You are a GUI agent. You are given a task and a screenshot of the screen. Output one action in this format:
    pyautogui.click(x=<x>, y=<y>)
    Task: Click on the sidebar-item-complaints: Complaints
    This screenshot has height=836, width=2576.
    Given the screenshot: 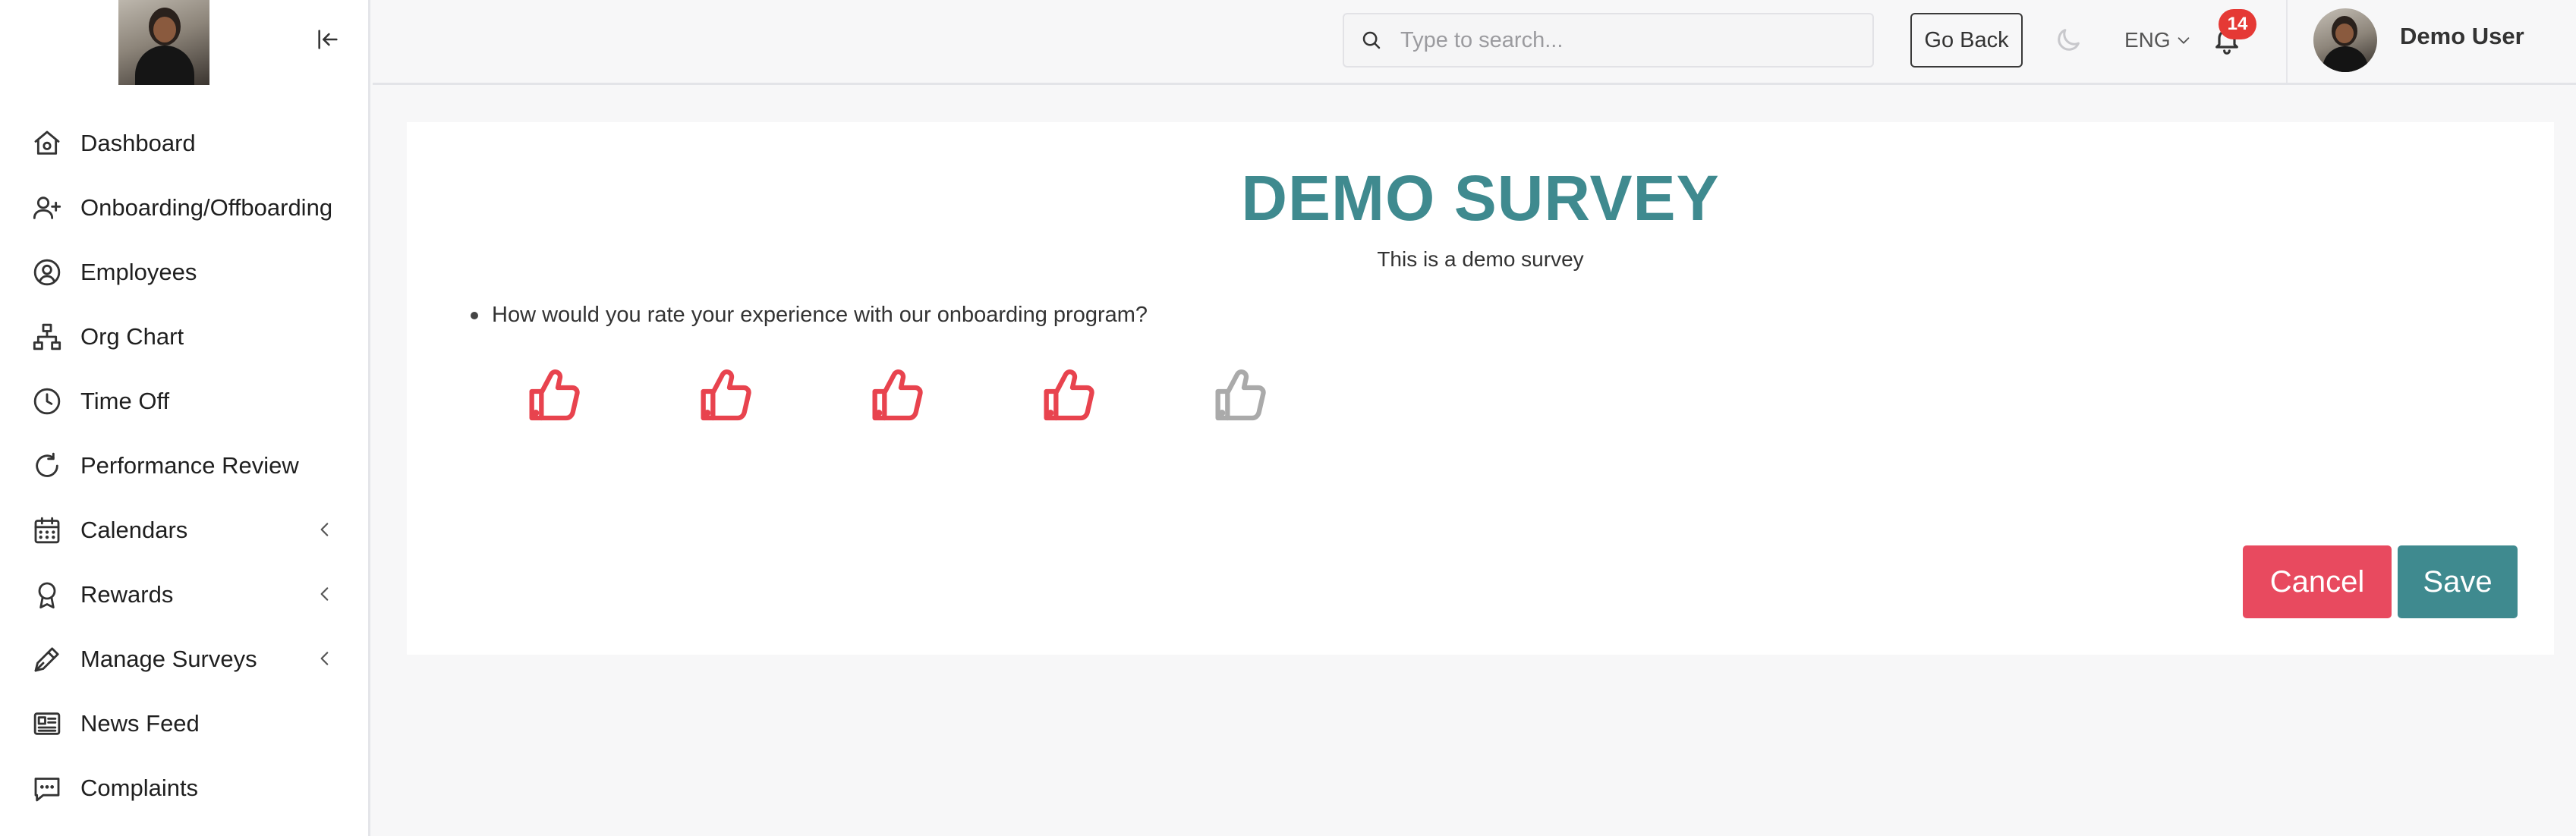 What is the action you would take?
    pyautogui.click(x=184, y=788)
    